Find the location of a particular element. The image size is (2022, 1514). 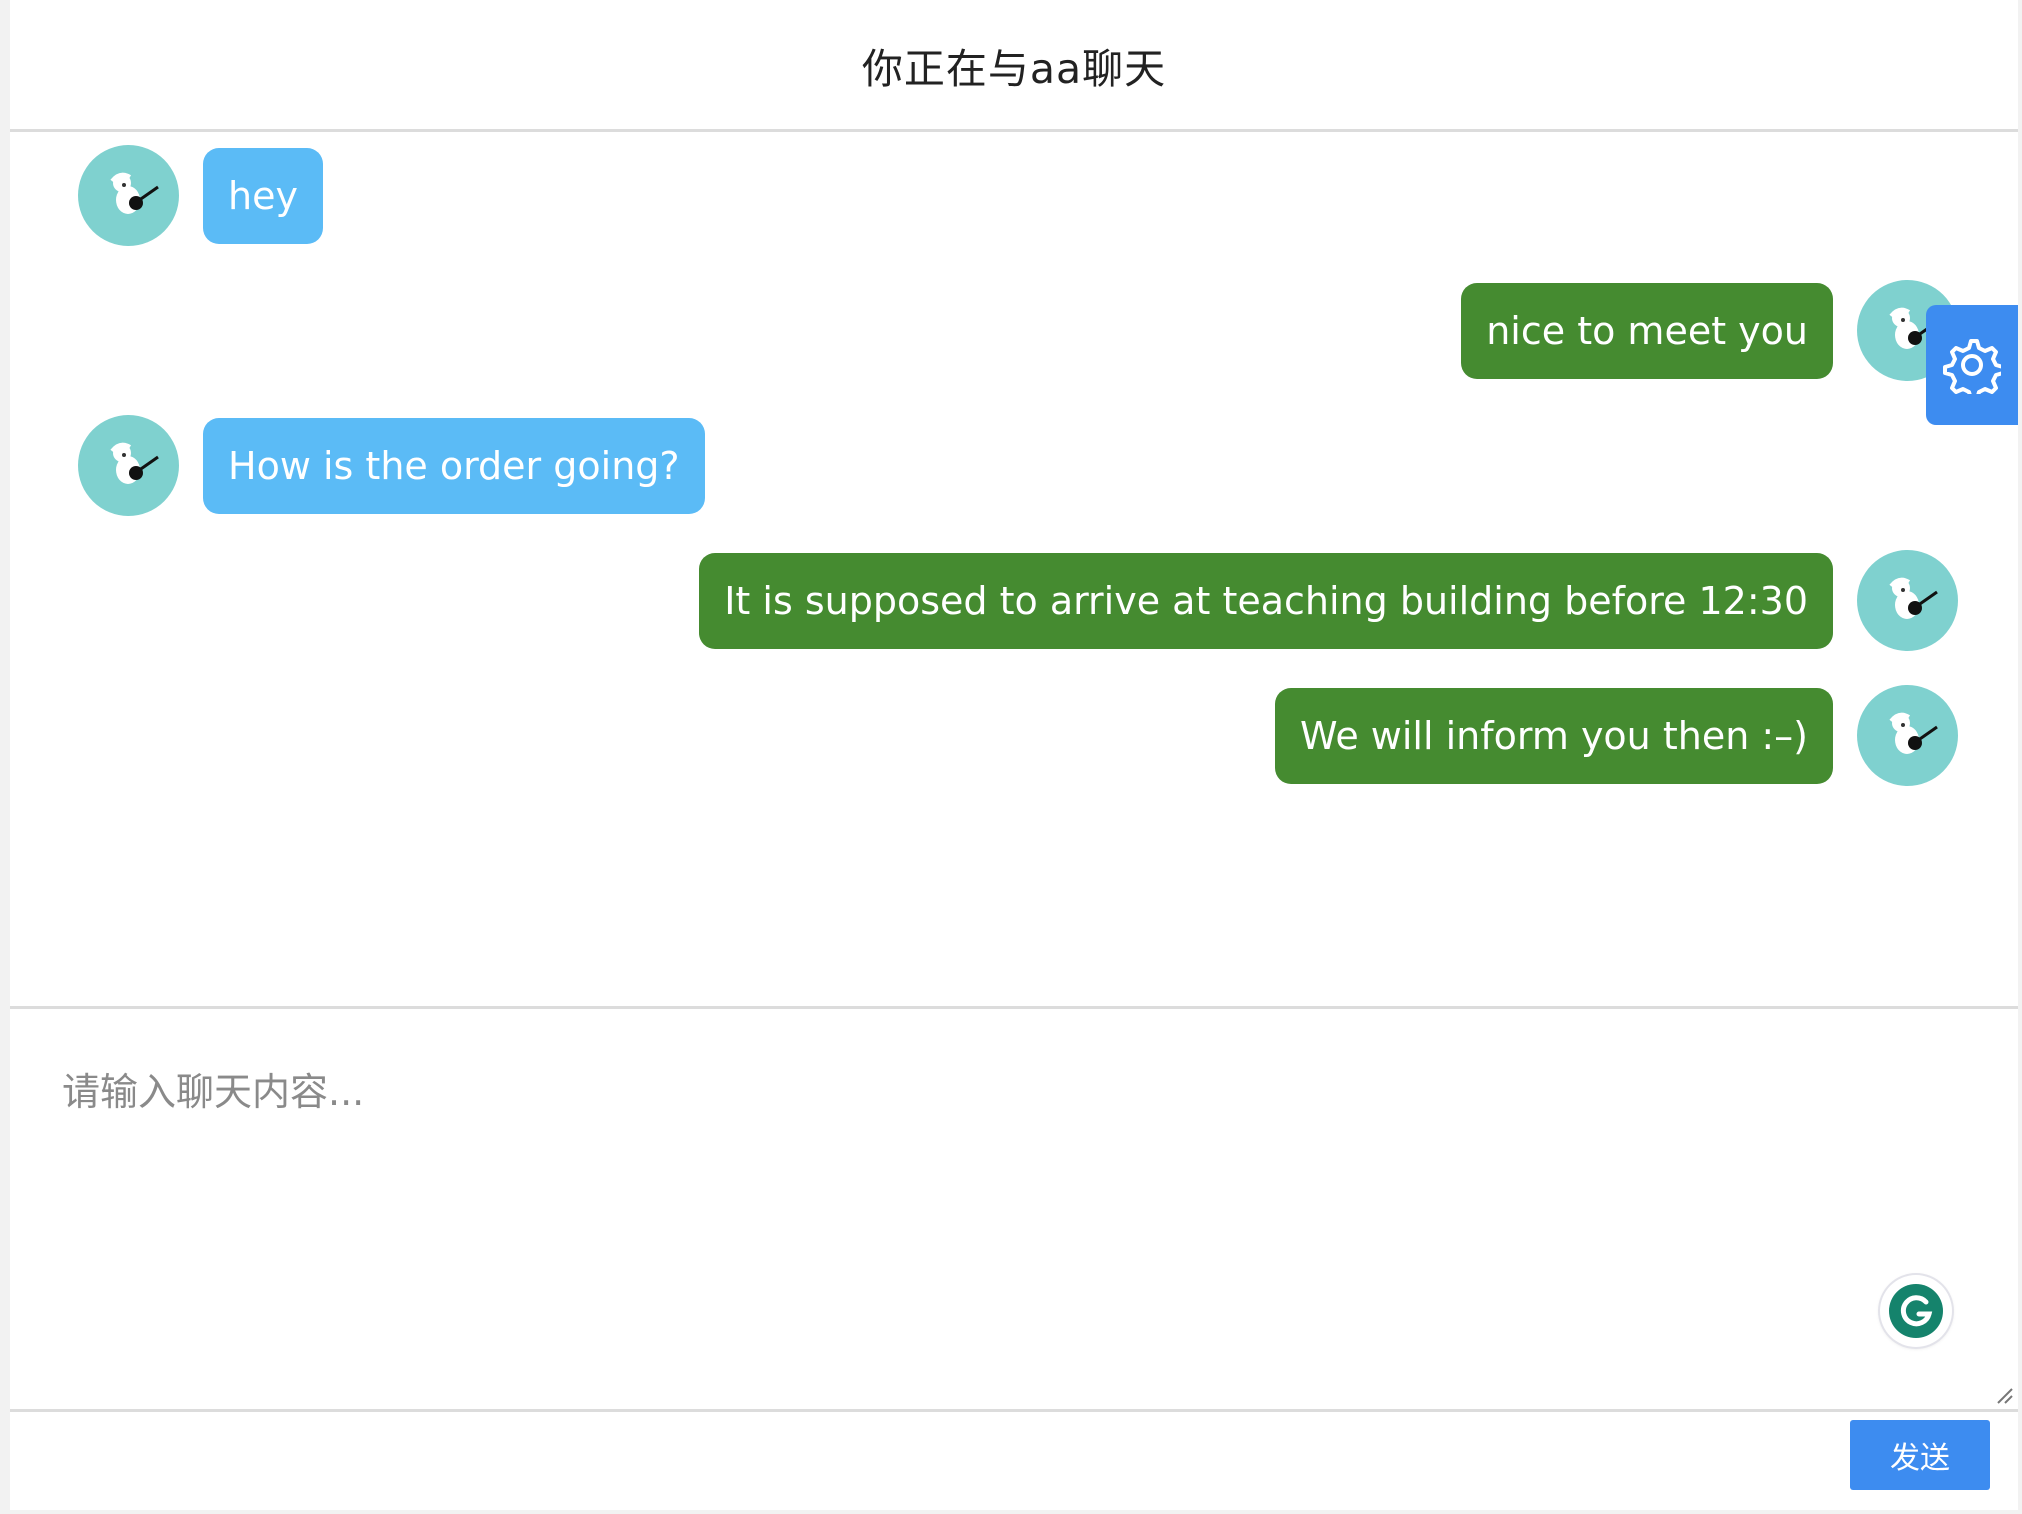

settings-button is located at coordinates (1972, 365).